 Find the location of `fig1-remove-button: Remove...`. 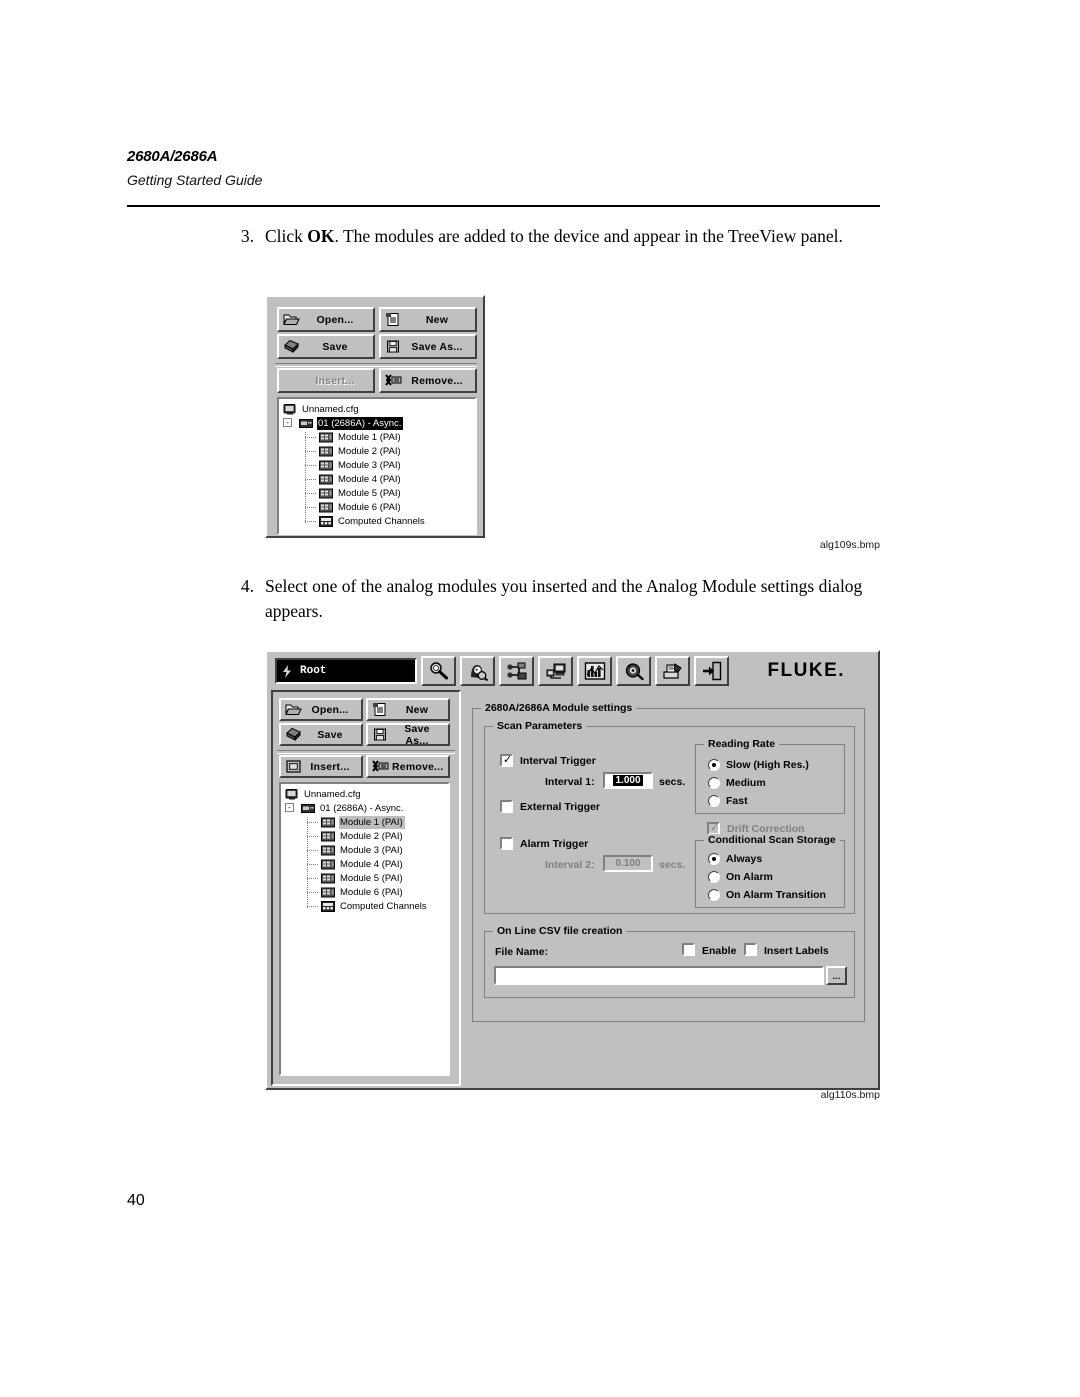

fig1-remove-button: Remove... is located at coordinates (428, 380).